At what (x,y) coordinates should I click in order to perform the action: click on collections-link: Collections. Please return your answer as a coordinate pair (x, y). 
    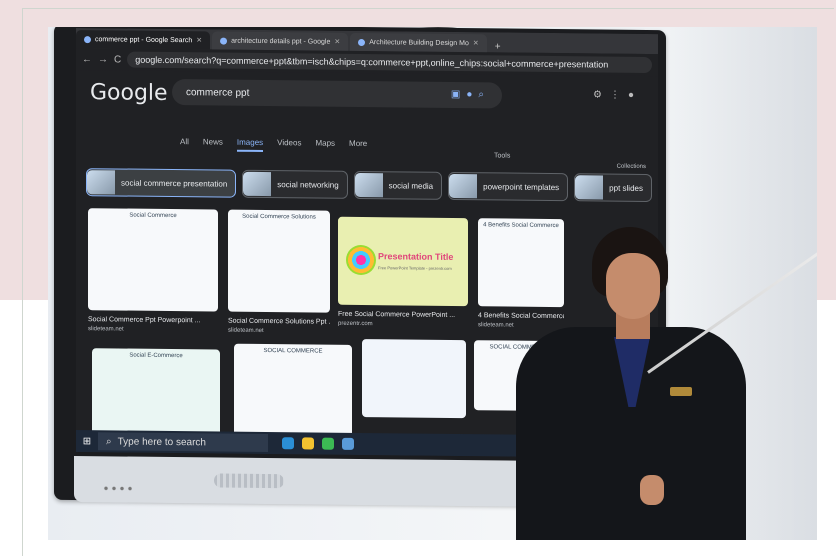
    Looking at the image, I should click on (631, 167).